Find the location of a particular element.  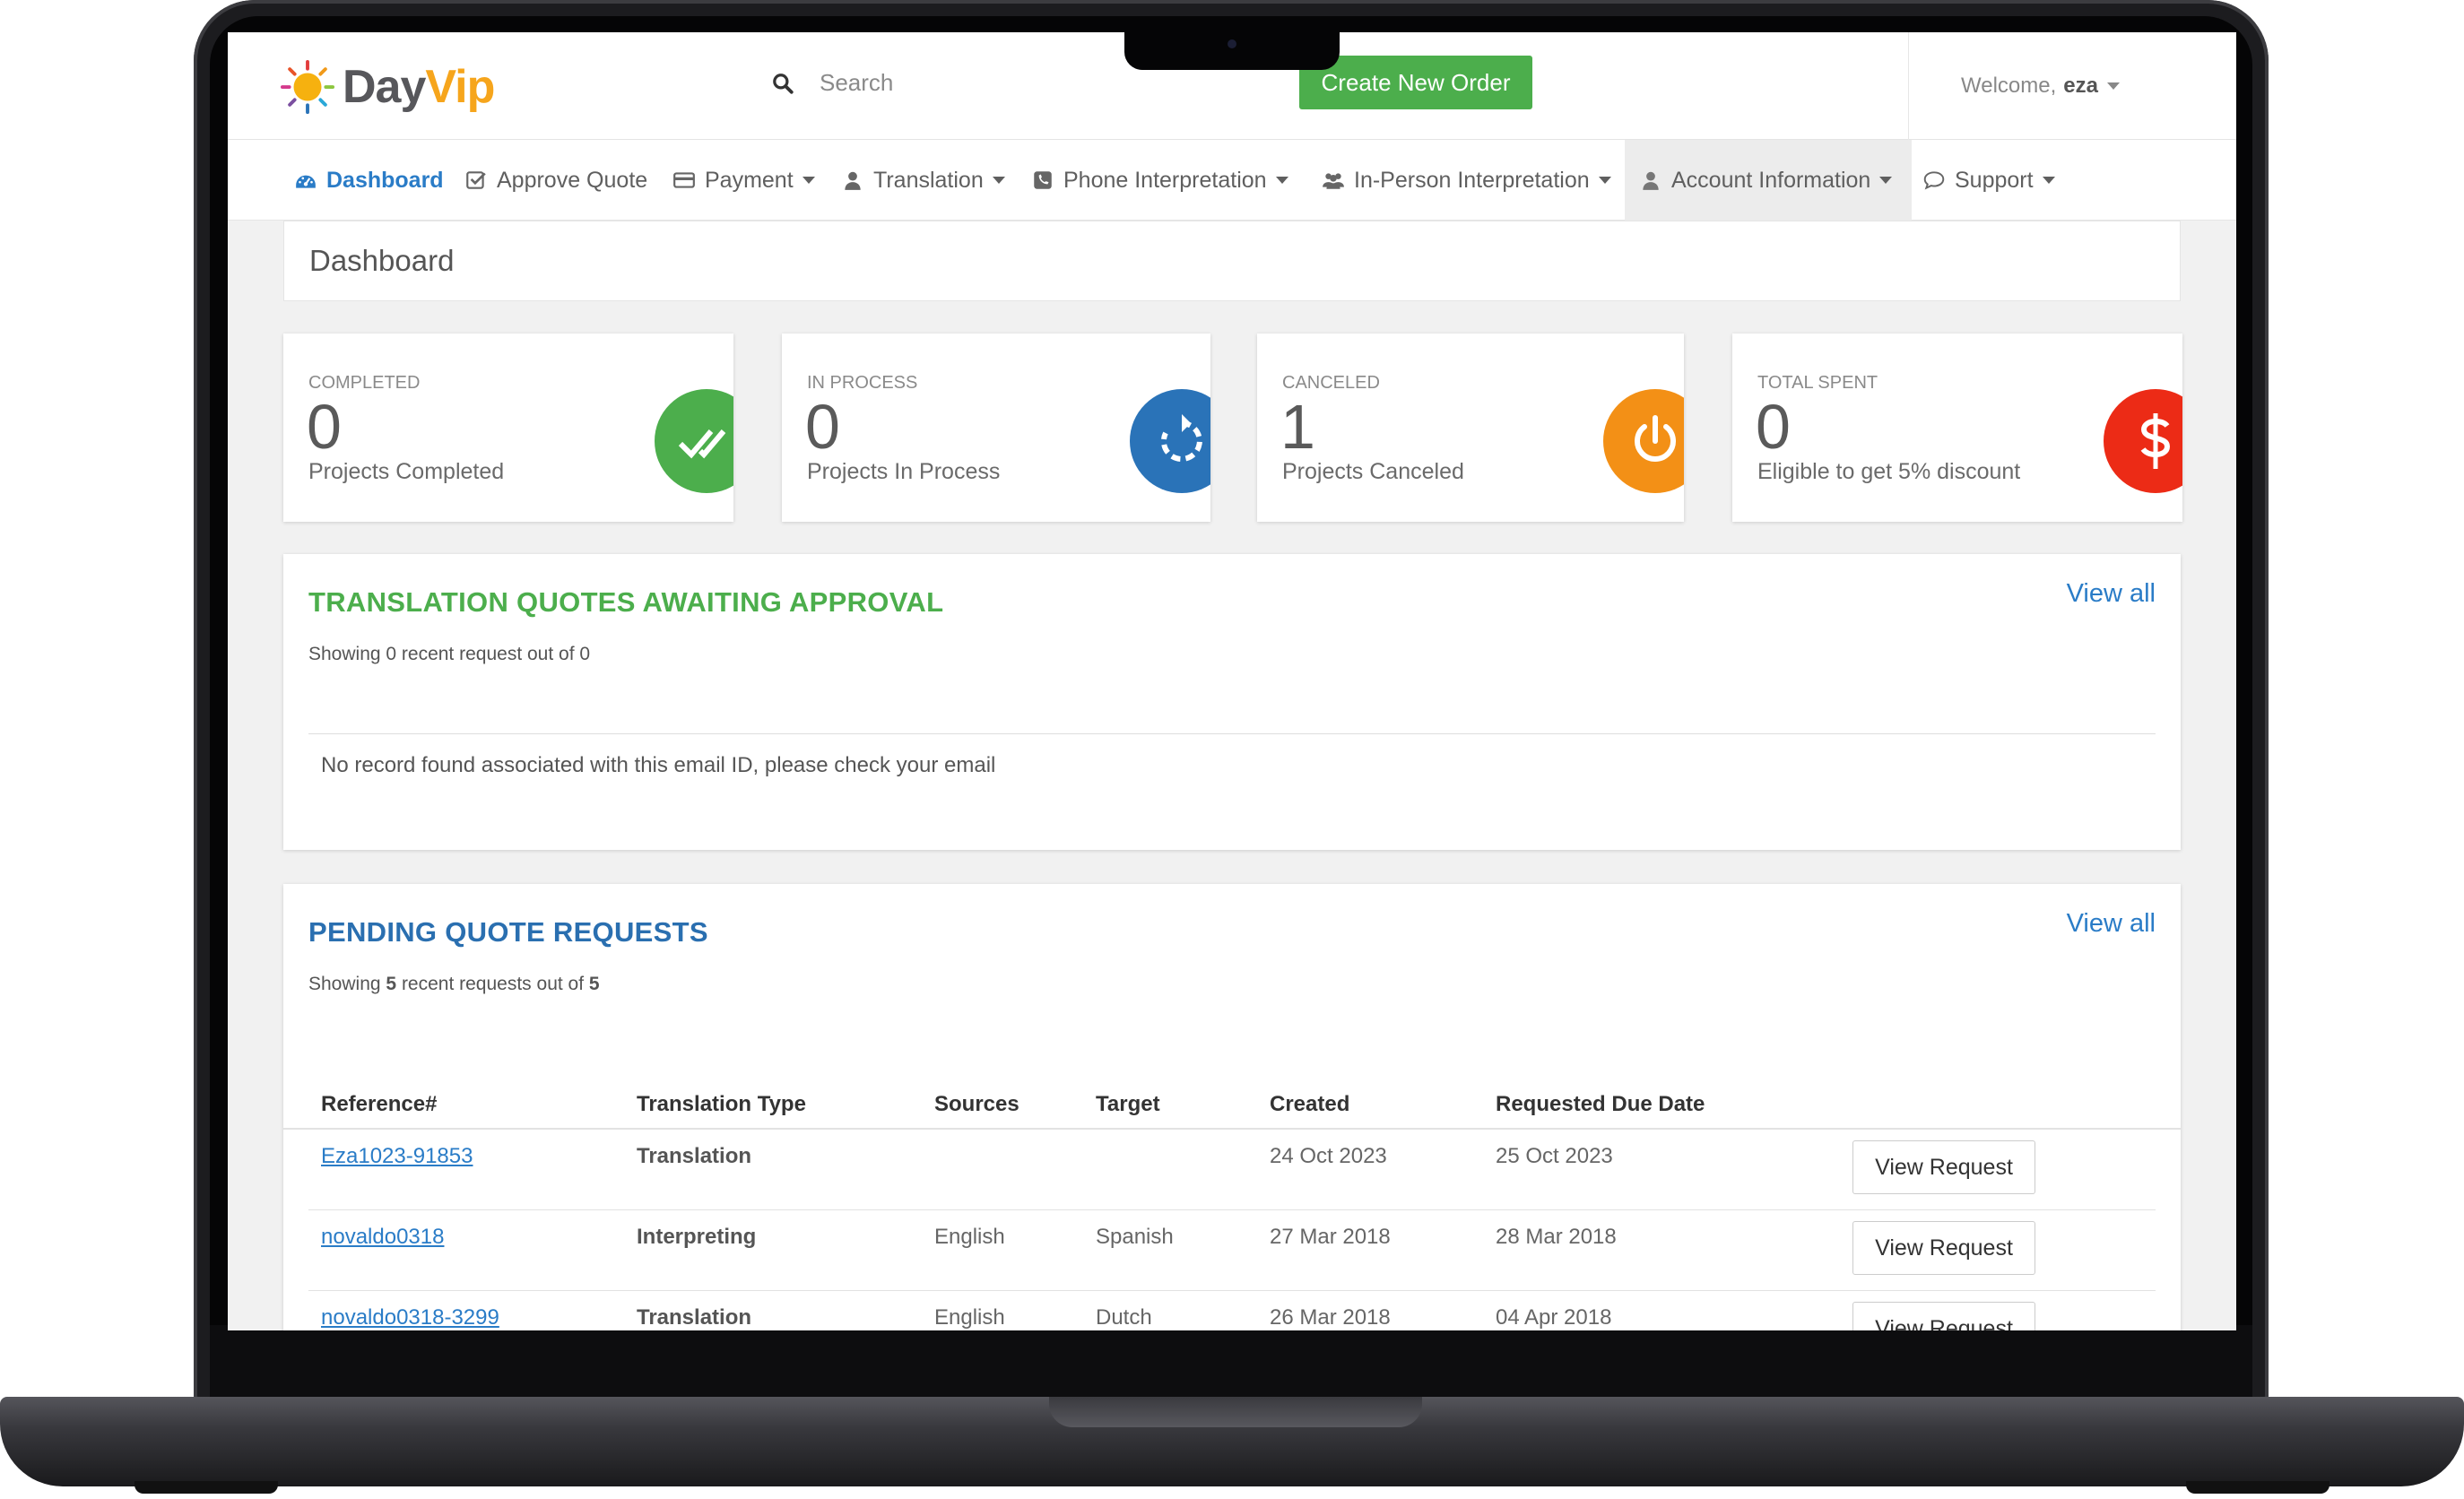

due-date: 04 Apr 2018 is located at coordinates (1554, 1317).